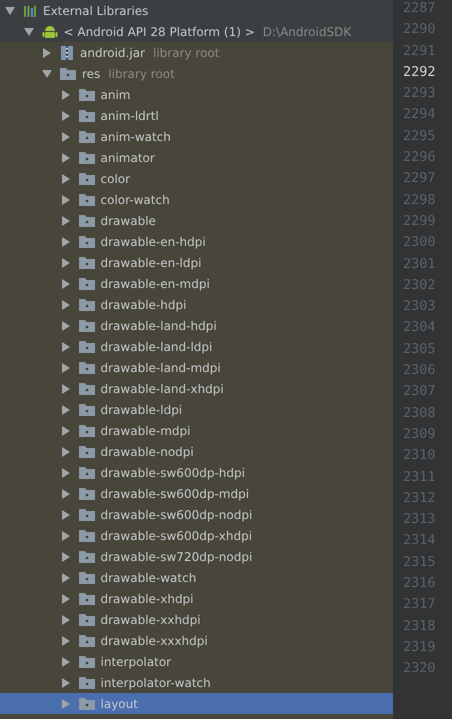 This screenshot has width=452, height=719. What do you see at coordinates (196, 661) in the screenshot?
I see `tree-row: interpolator` at bounding box center [196, 661].